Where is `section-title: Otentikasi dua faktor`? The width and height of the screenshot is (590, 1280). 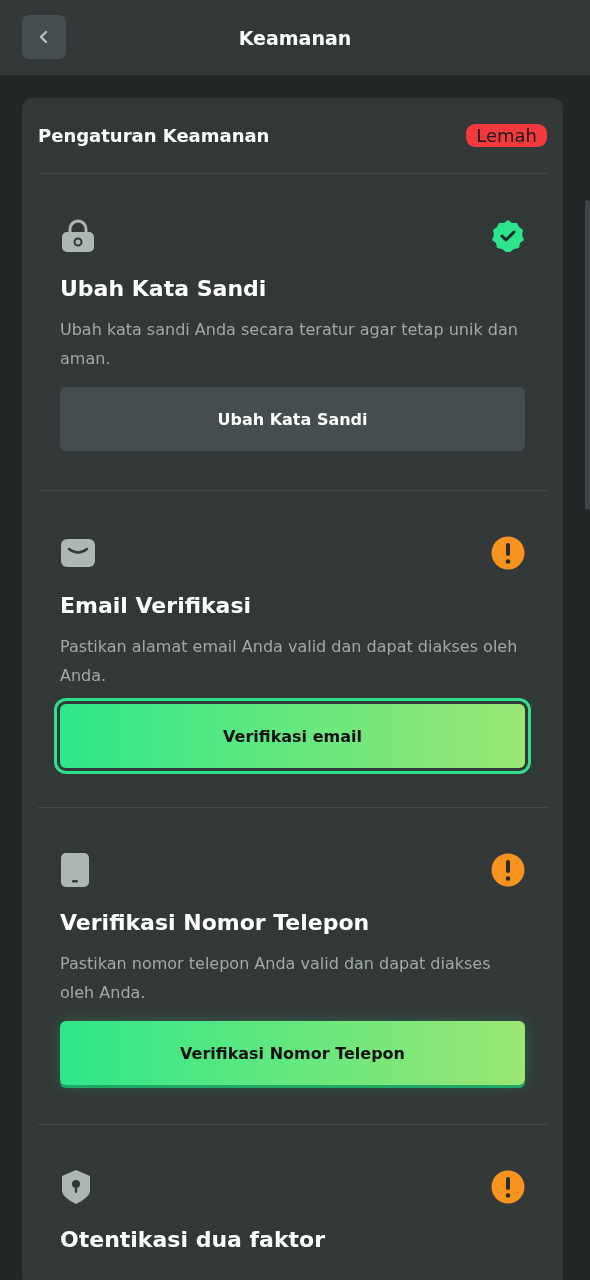 section-title: Otentikasi dua faktor is located at coordinates (193, 1239).